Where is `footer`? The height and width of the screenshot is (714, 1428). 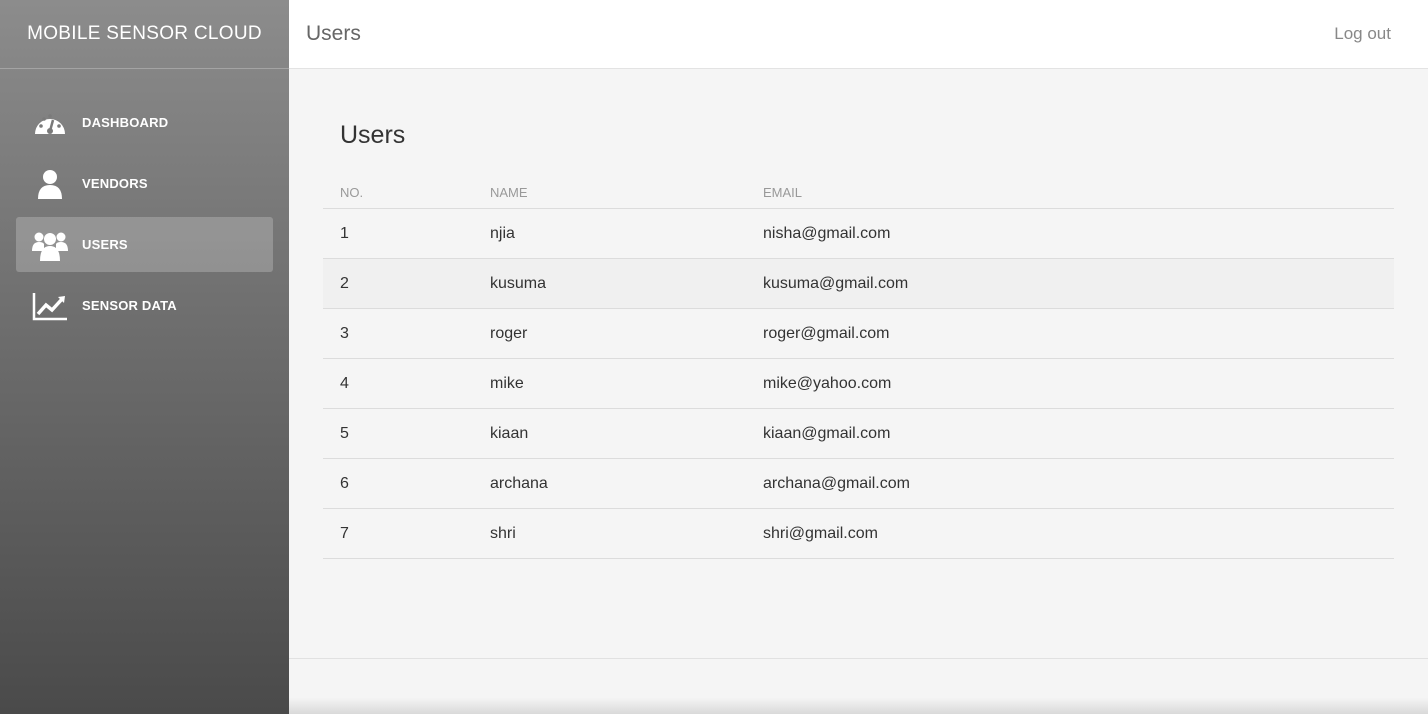 footer is located at coordinates (858, 686).